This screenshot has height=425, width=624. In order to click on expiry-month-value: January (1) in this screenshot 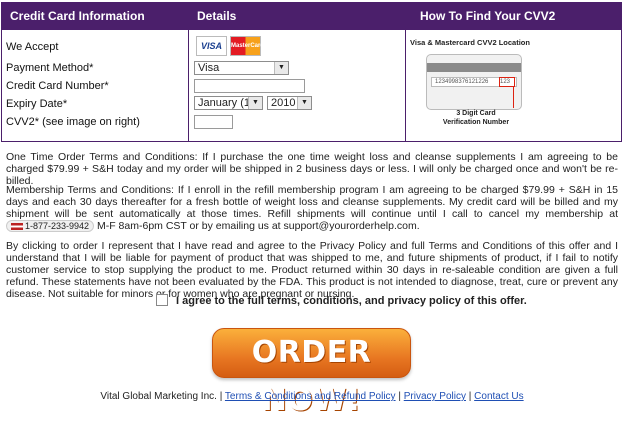, I will do `click(226, 103)`.